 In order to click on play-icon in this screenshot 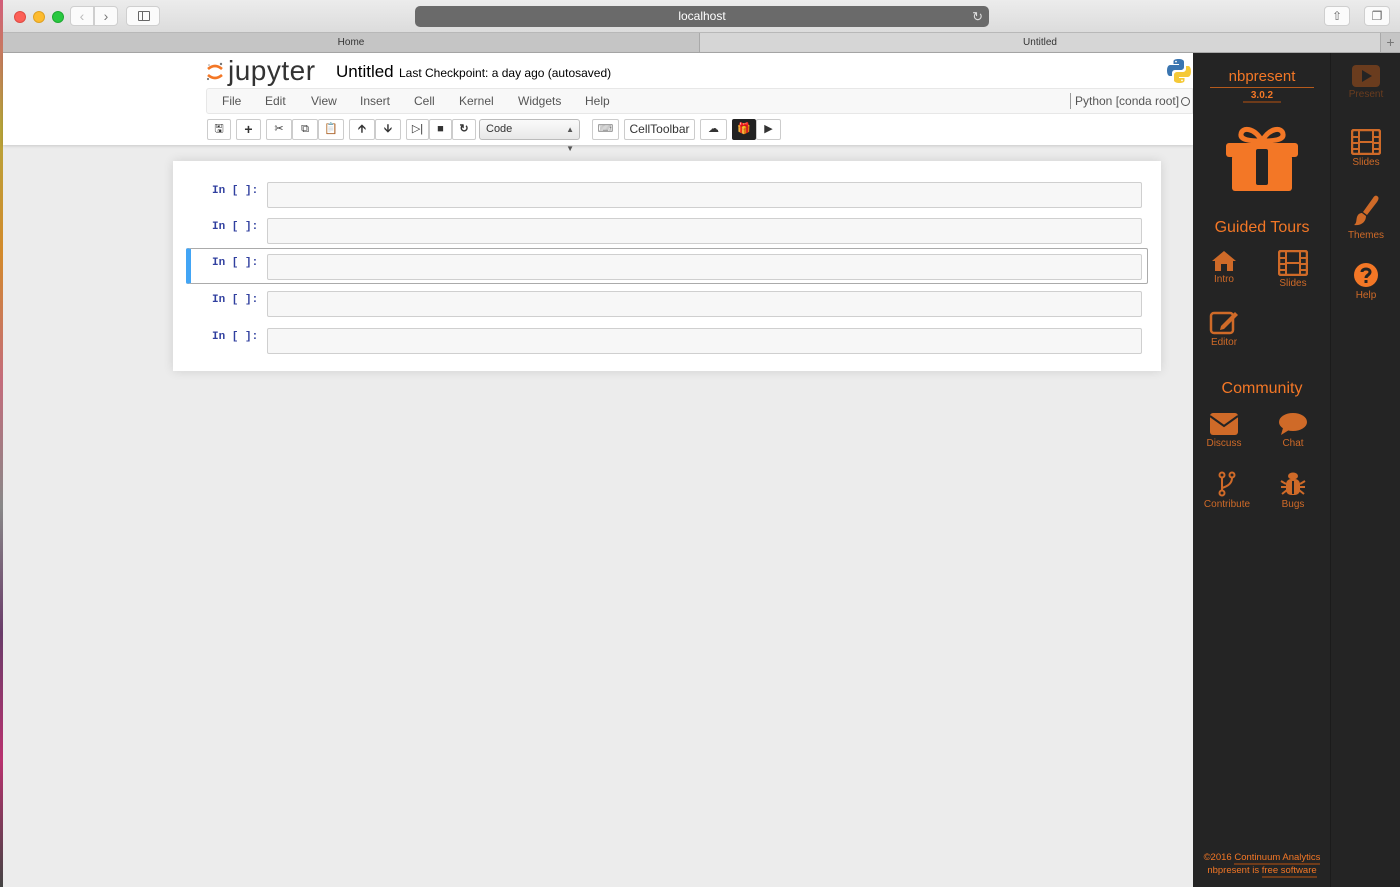, I will do `click(1366, 76)`.